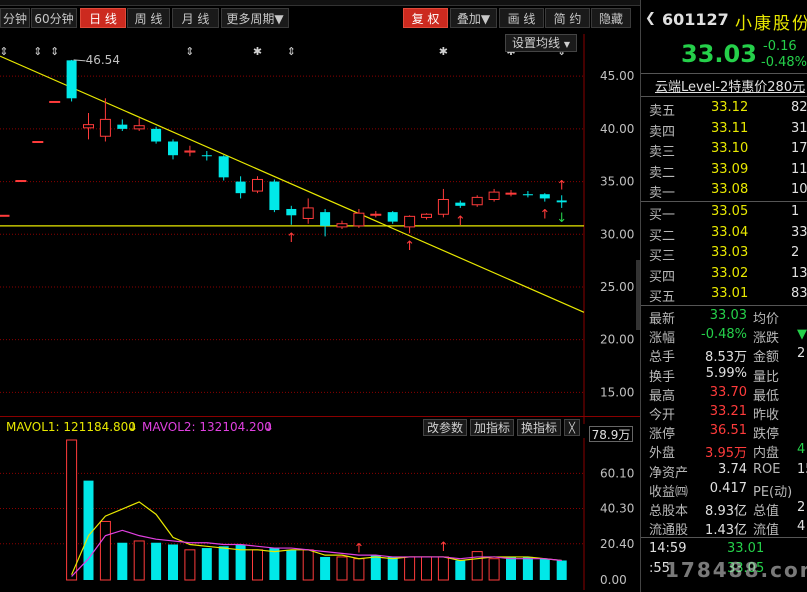 The width and height of the screenshot is (807, 592). What do you see at coordinates (724, 432) in the screenshot?
I see `stat-row: 涨停 36.51 跌停` at bounding box center [724, 432].